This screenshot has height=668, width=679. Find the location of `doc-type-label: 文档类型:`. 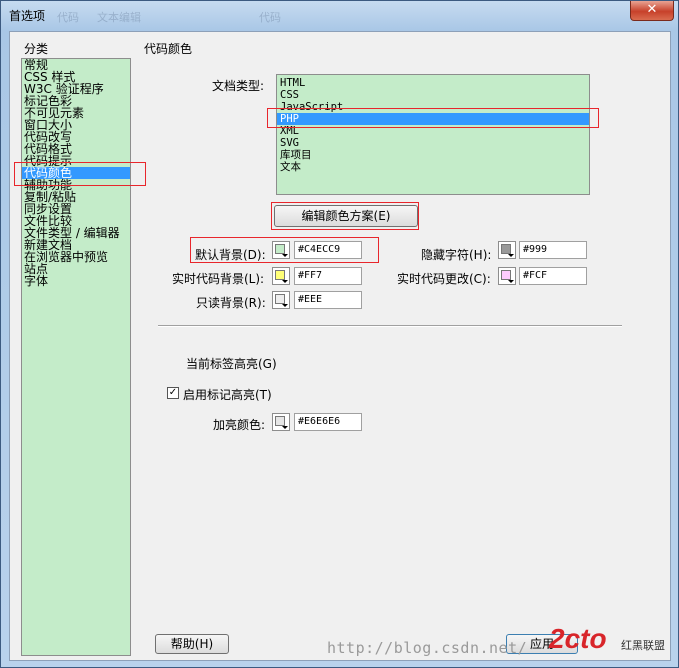

doc-type-label: 文档类型: is located at coordinates (238, 86).